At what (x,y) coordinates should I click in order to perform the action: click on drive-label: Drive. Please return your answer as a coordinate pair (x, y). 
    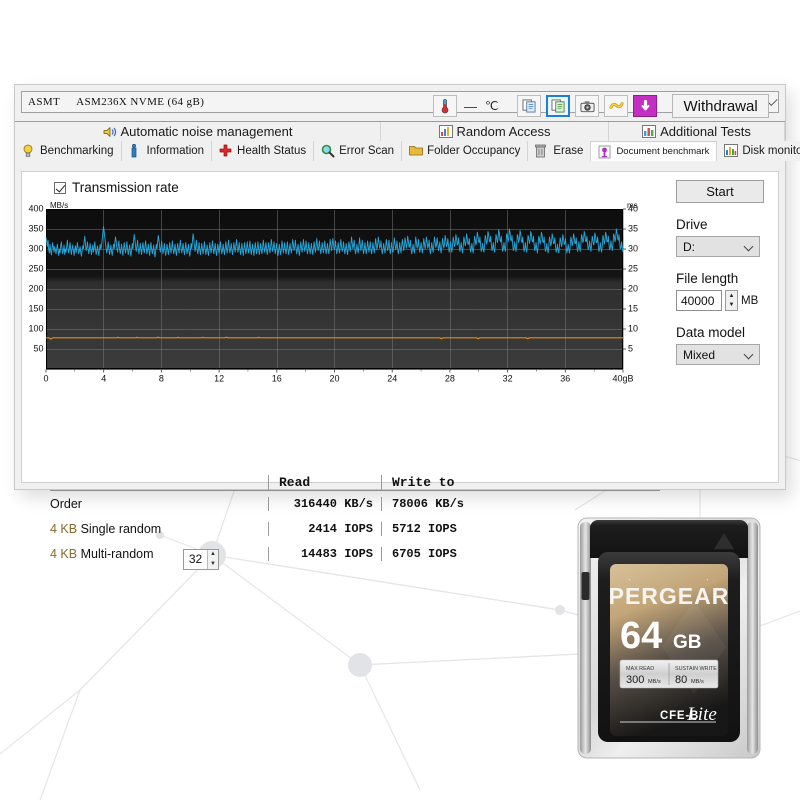
    Looking at the image, I should click on (692, 224).